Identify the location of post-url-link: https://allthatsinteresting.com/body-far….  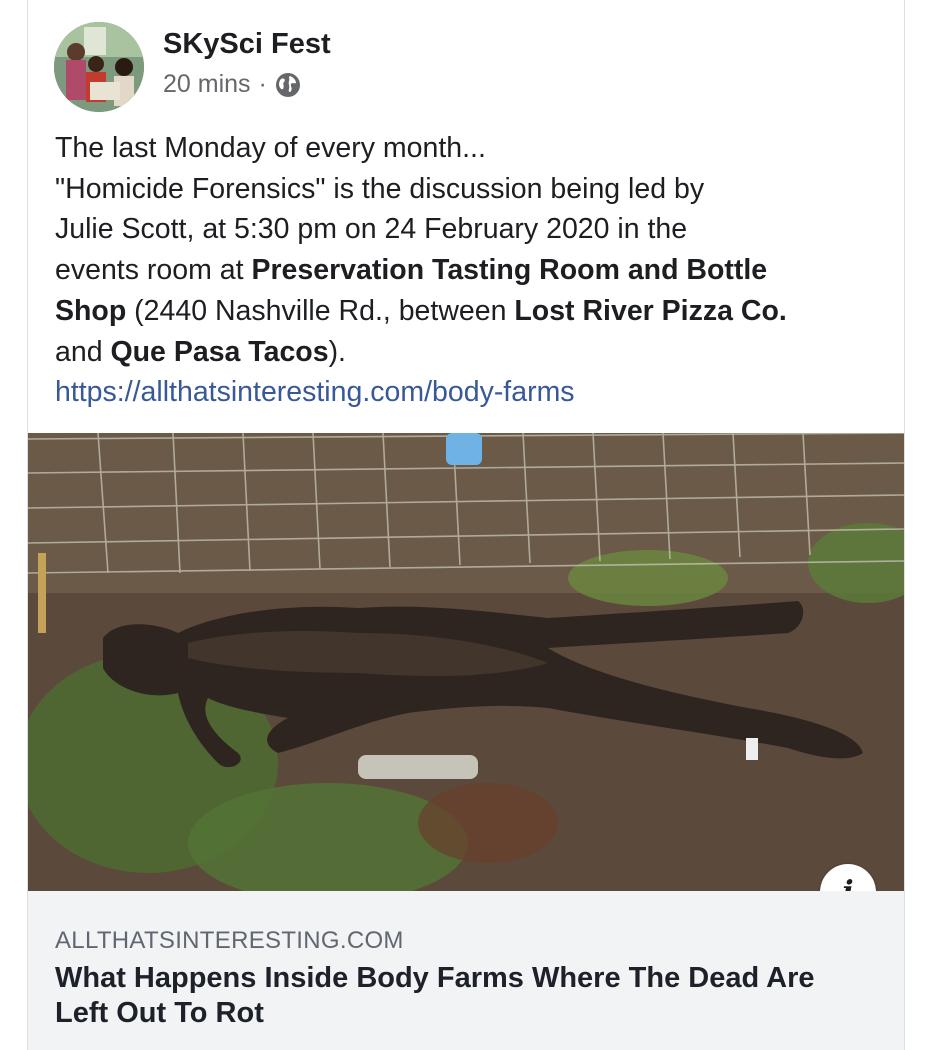
(470, 392).